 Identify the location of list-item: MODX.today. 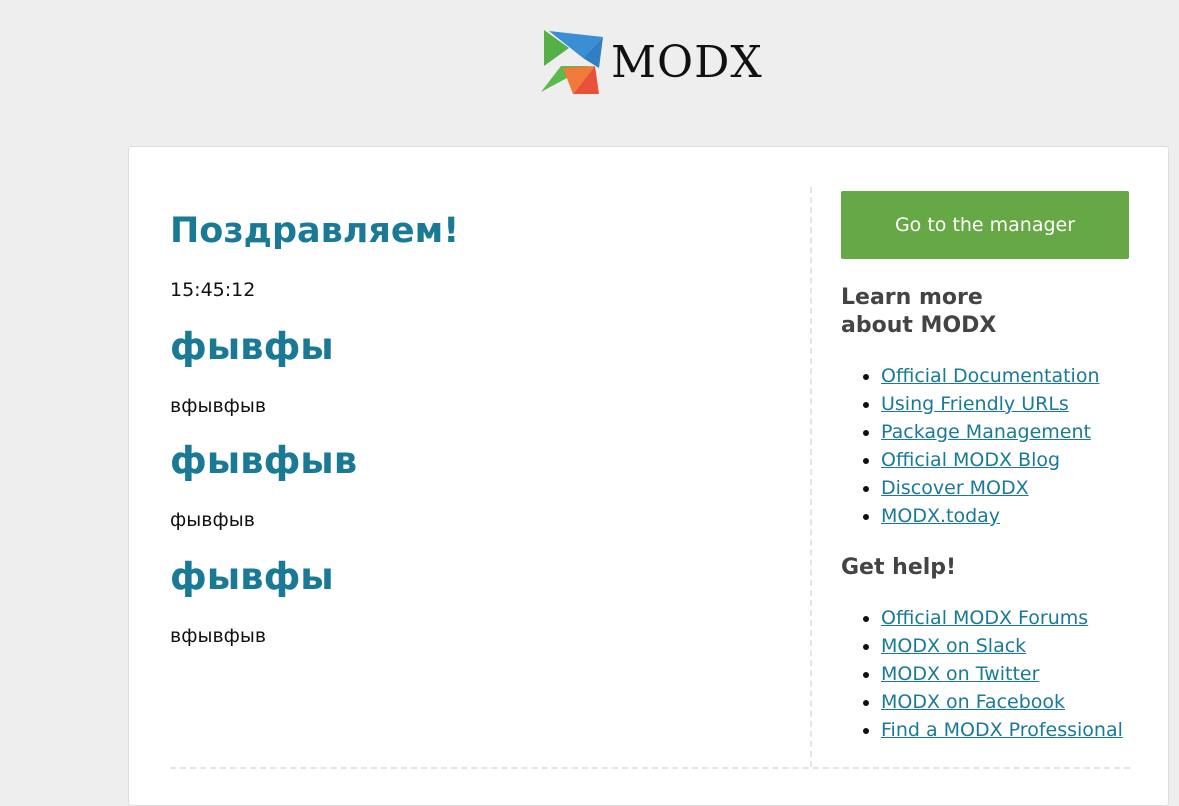
(1006, 516).